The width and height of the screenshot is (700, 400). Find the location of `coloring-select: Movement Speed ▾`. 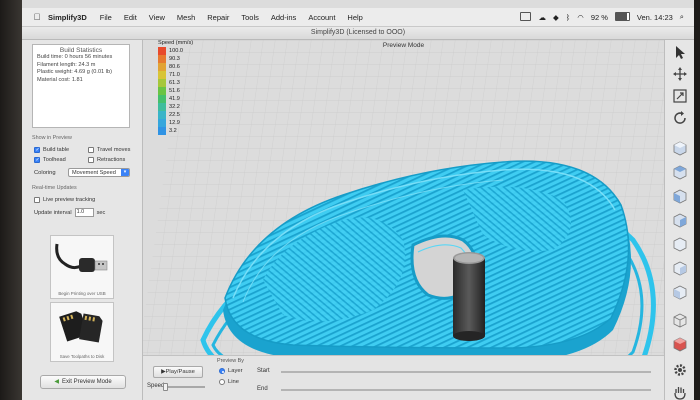

coloring-select: Movement Speed ▾ is located at coordinates (99, 172).